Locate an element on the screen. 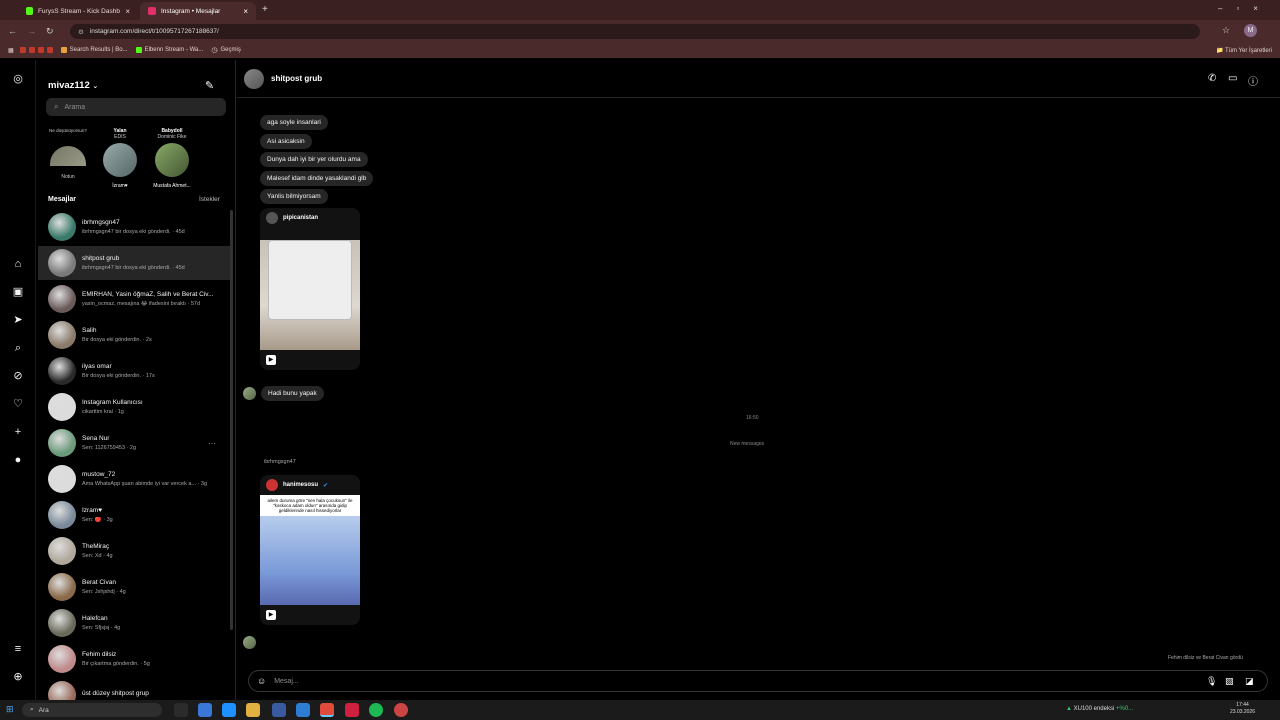 This screenshot has height=720, width=1280. instagram-logo-icon: ◎ is located at coordinates (18, 79).